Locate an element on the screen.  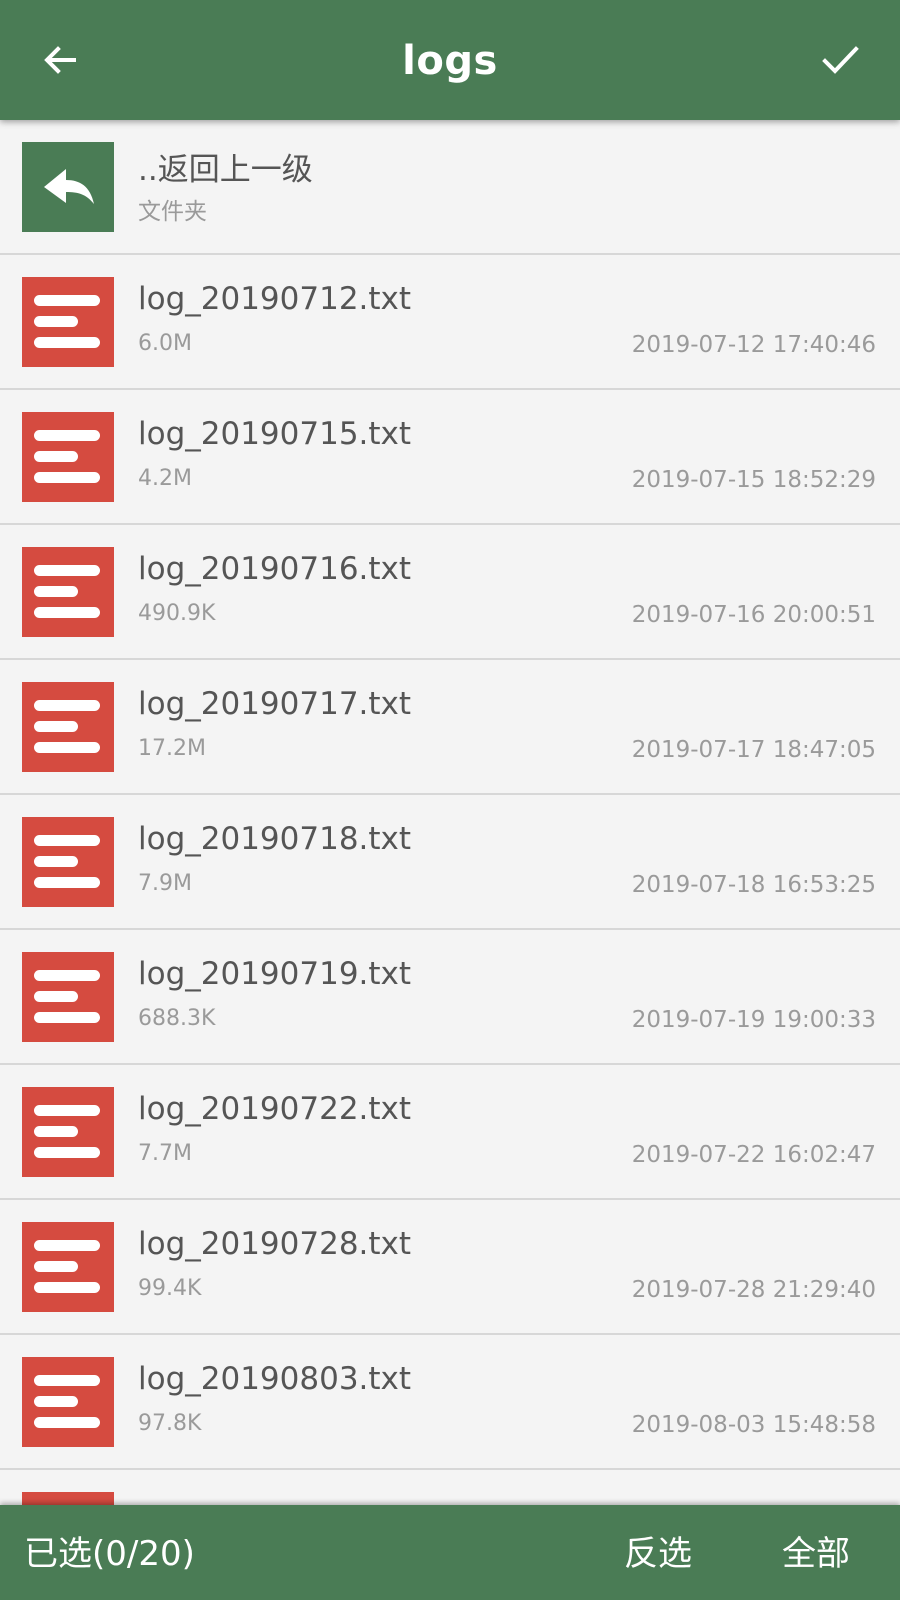
file-date: 2019-07-19 19:00:33 is located at coordinates (753, 1020).